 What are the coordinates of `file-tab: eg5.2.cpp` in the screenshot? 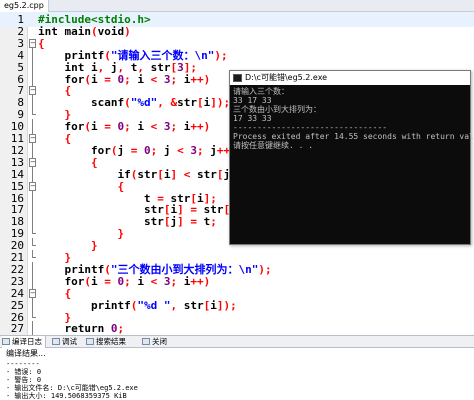 It's located at (24, 6).